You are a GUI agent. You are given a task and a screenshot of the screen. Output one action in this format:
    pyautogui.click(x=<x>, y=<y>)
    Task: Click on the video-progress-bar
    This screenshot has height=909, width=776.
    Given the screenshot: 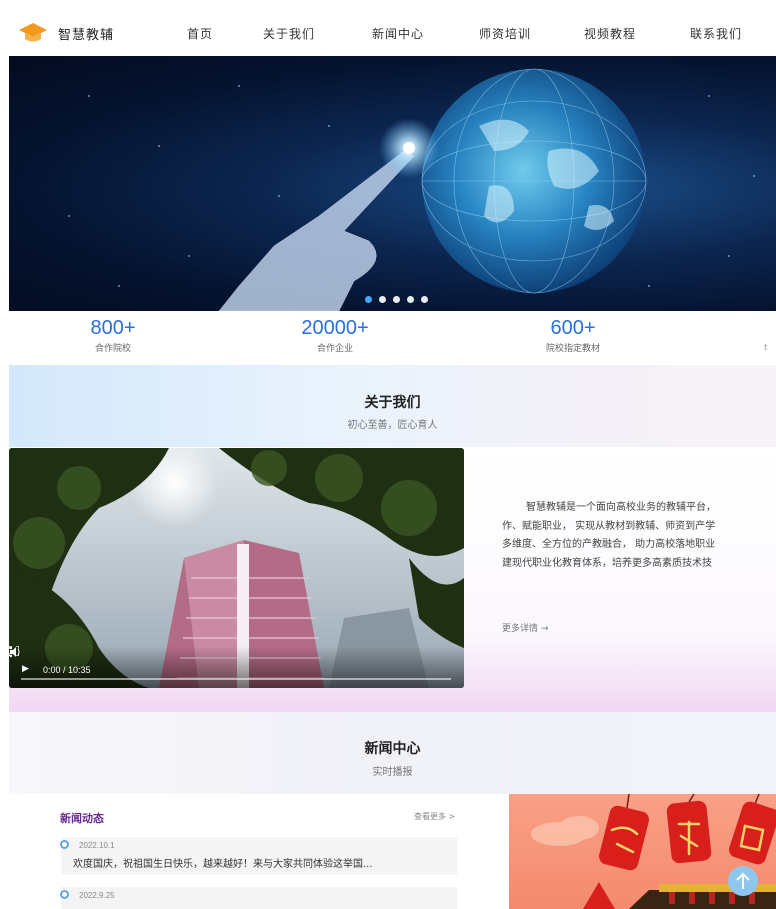 What is the action you would take?
    pyautogui.click(x=236, y=679)
    